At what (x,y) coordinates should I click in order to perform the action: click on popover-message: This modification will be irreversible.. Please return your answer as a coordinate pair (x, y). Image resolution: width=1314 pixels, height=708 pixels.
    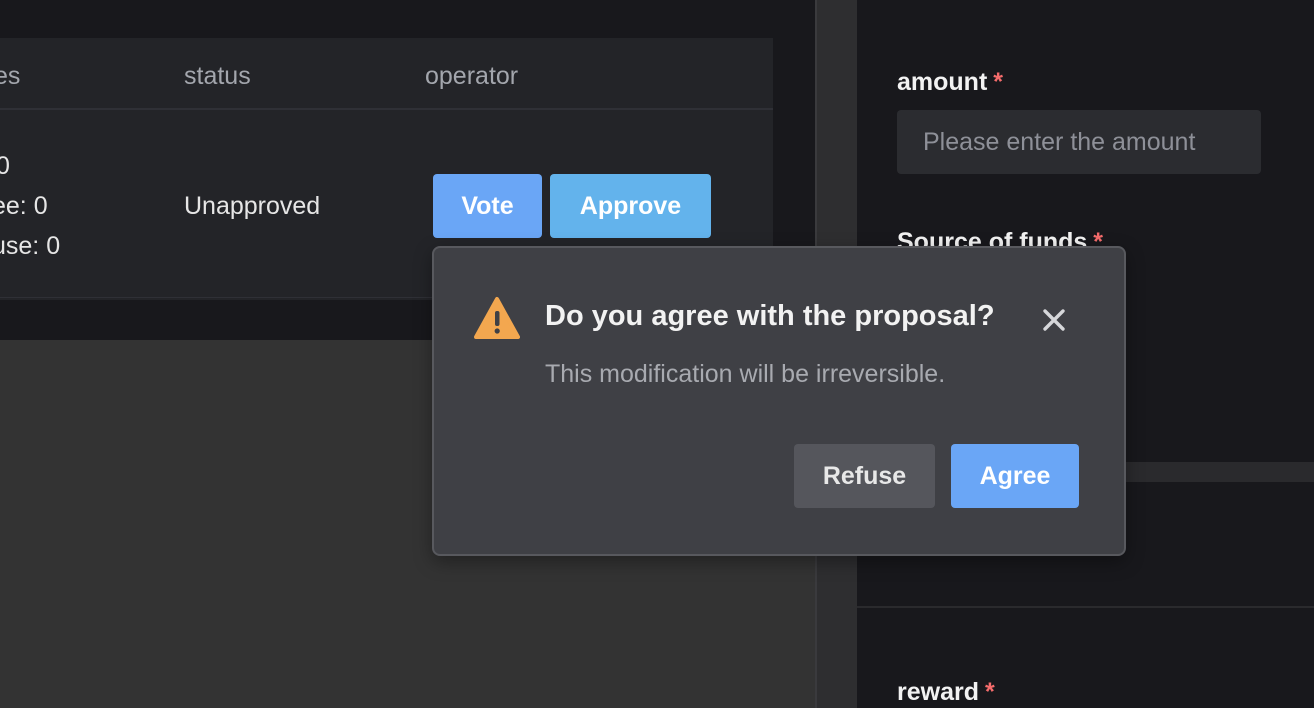
    Looking at the image, I should click on (745, 374).